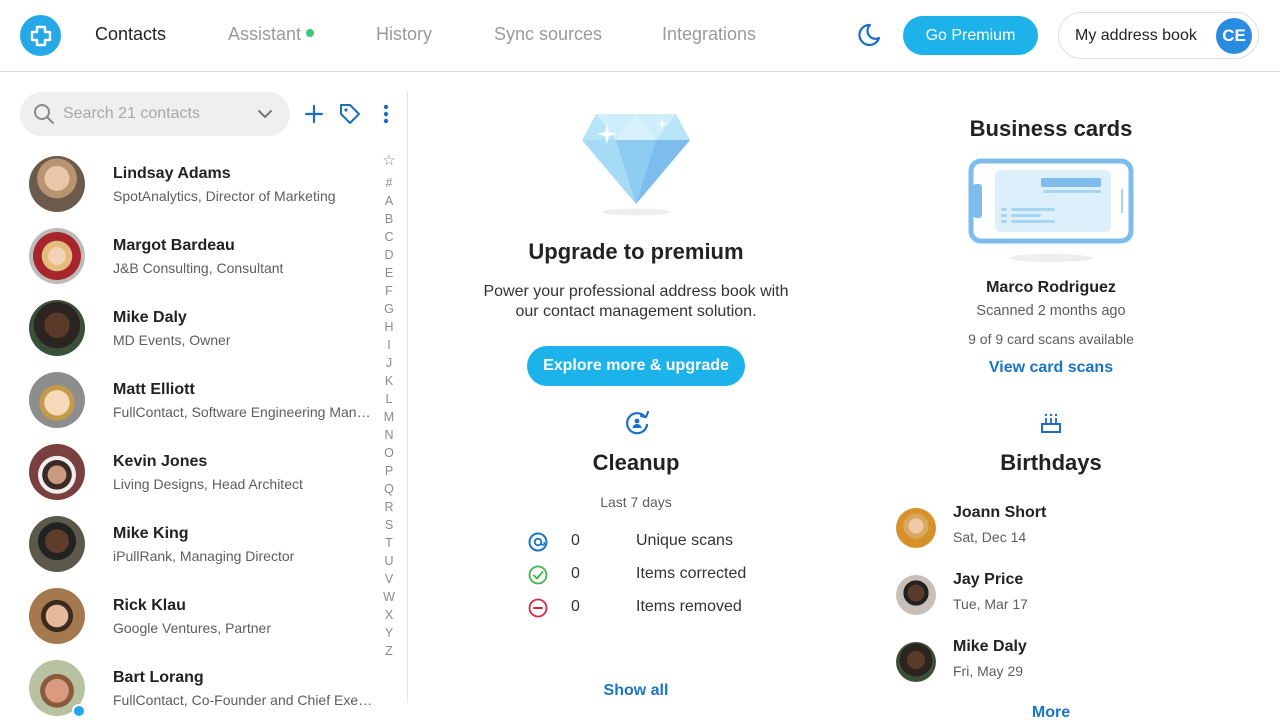 The image size is (1280, 720). I want to click on alphabet-letter: R, so click(389, 507).